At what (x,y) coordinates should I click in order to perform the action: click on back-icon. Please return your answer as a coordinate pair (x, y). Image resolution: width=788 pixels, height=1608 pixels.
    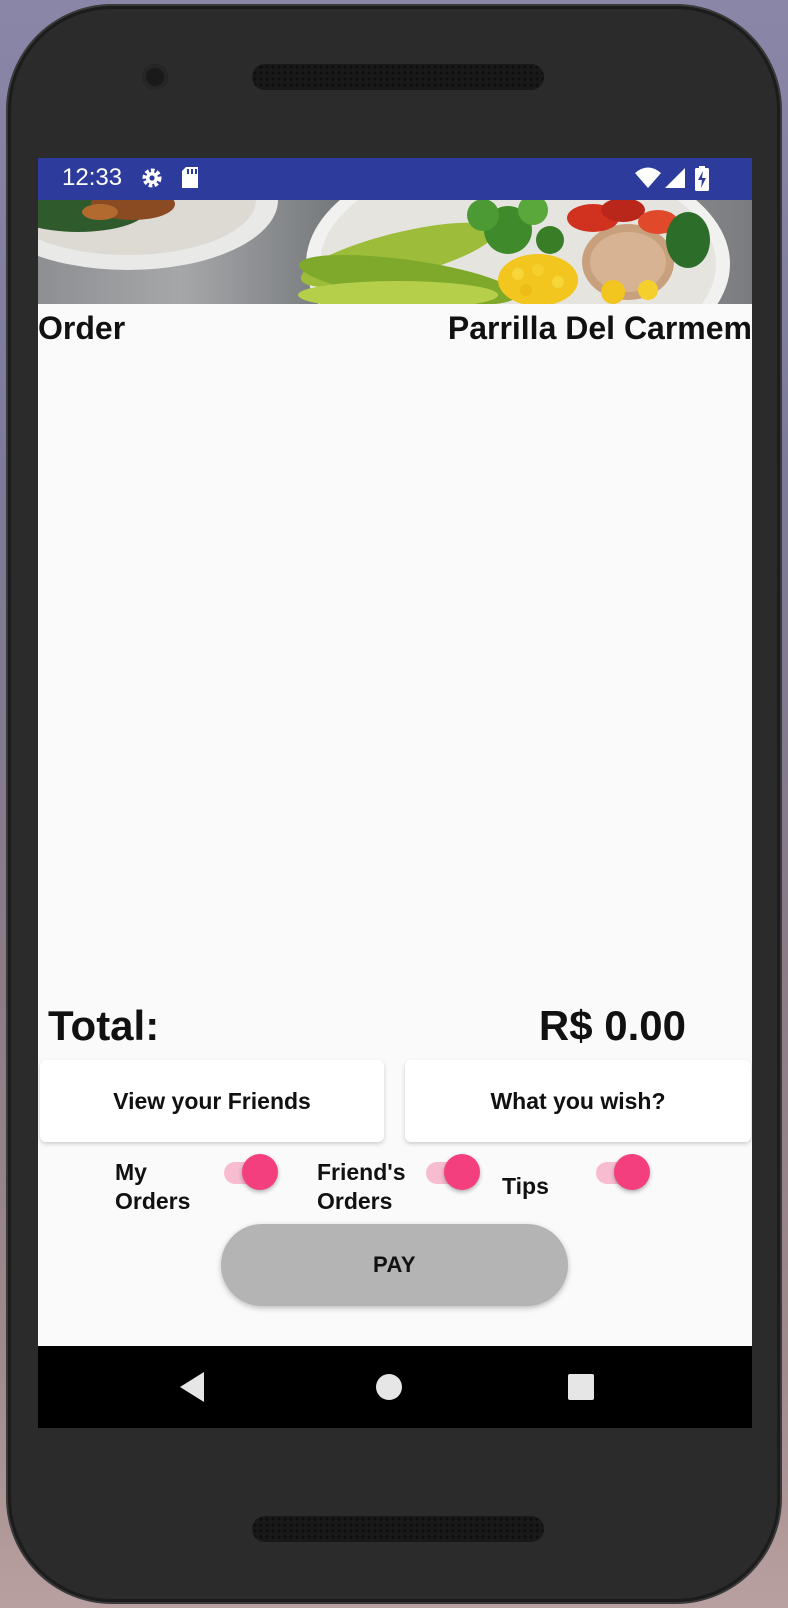
    Looking at the image, I should click on (193, 1389).